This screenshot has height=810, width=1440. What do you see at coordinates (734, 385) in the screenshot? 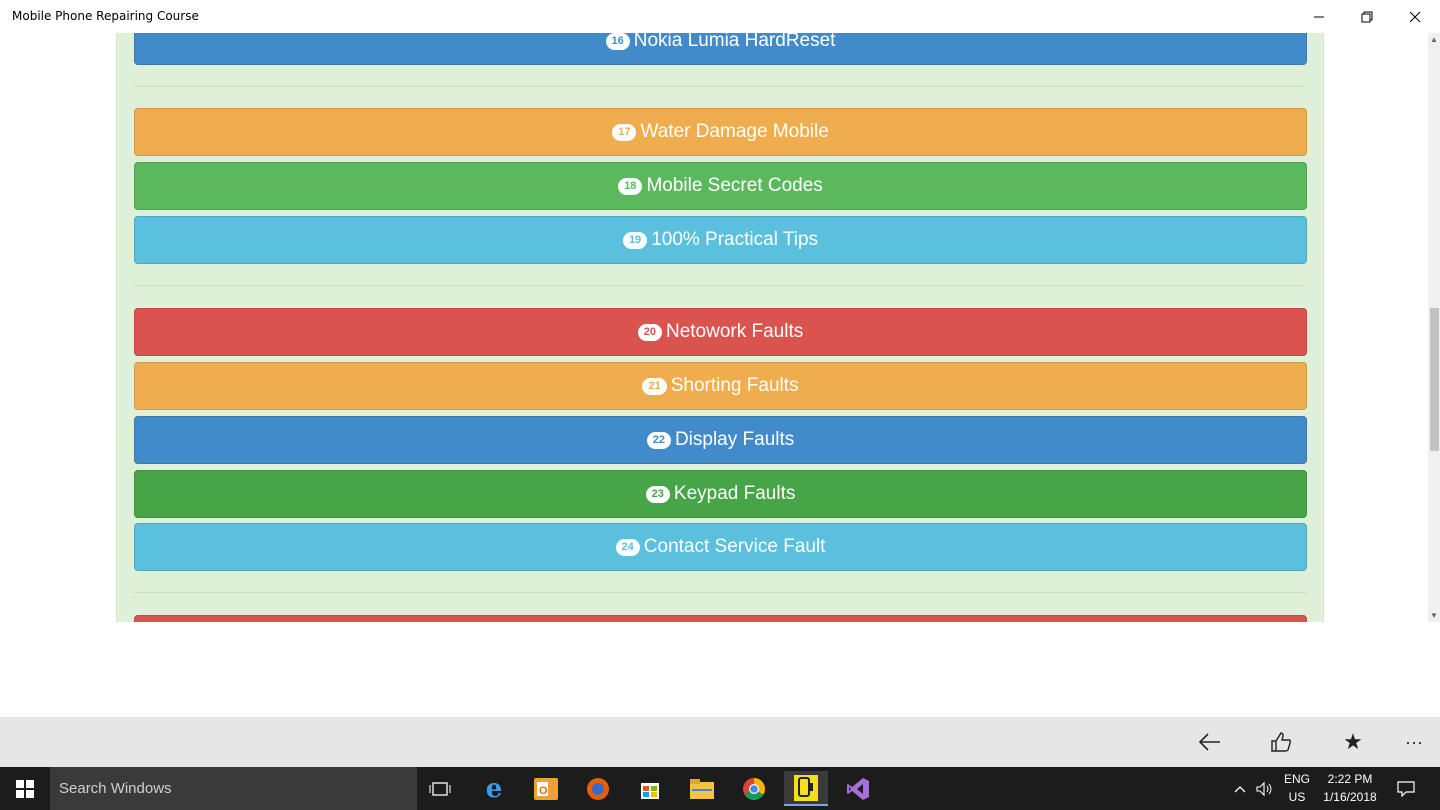
I see `item-label: Shorting Faults` at bounding box center [734, 385].